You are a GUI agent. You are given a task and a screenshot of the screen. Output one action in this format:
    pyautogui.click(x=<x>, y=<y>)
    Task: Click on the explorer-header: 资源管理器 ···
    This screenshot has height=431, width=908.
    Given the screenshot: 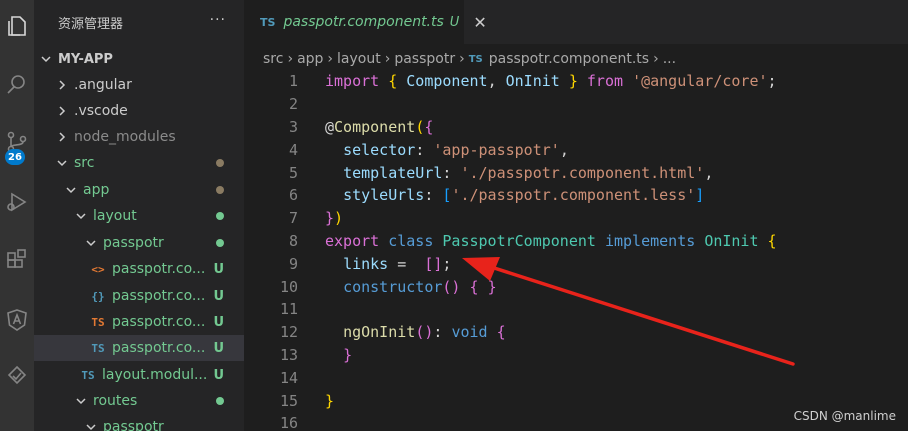 What is the action you would take?
    pyautogui.click(x=139, y=22)
    